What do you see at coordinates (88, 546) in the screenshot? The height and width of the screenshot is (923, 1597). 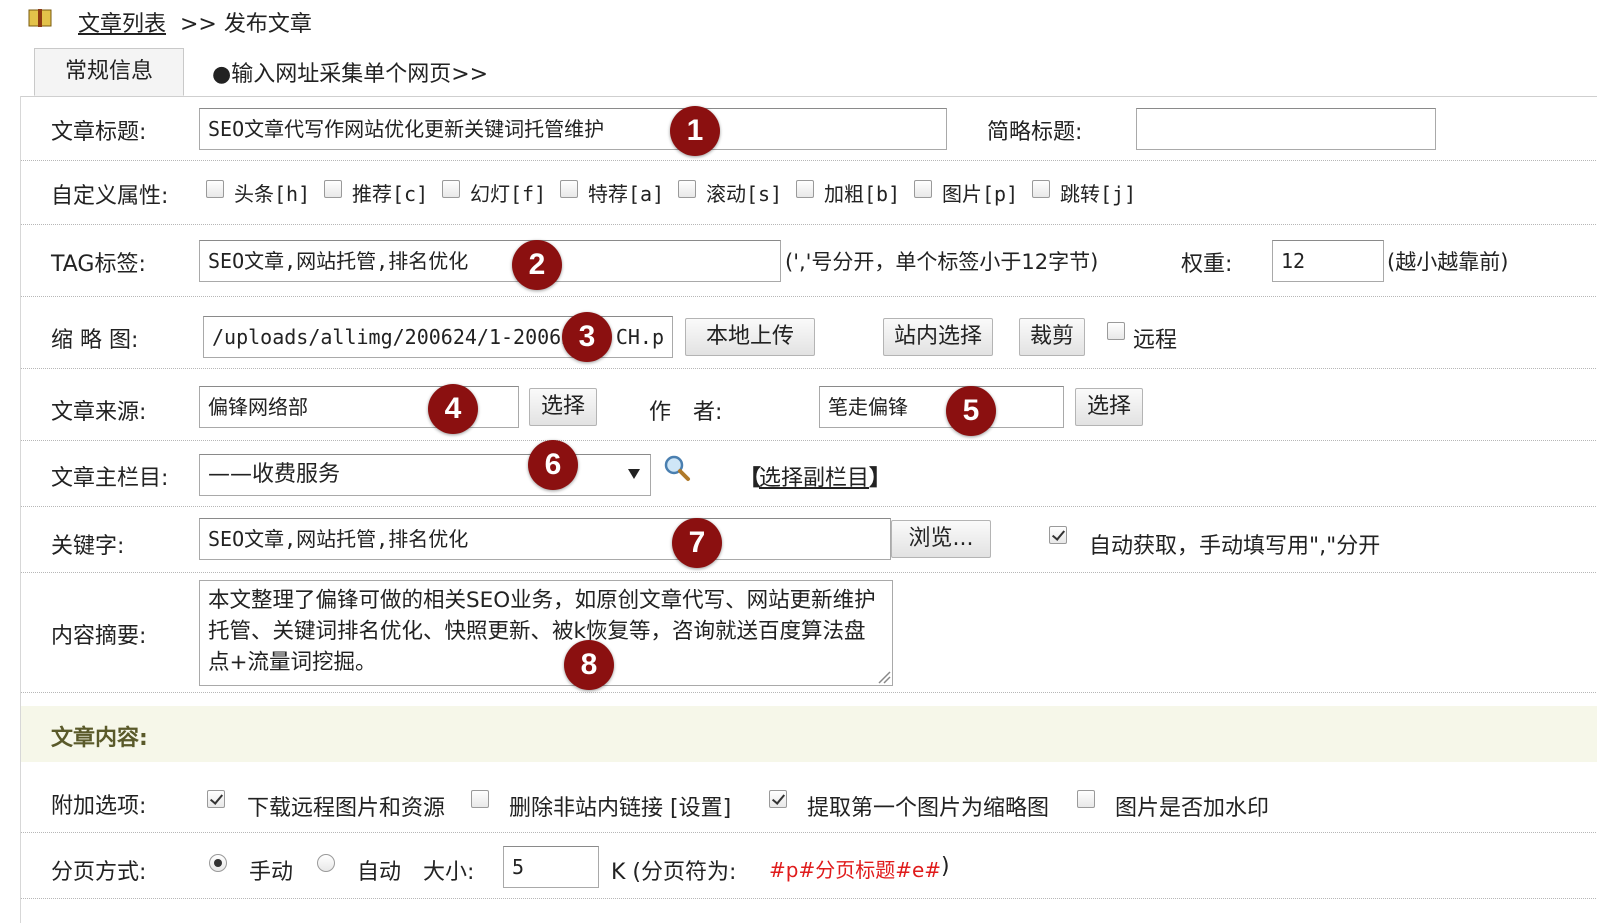 I see `keywords-label: 关键字:` at bounding box center [88, 546].